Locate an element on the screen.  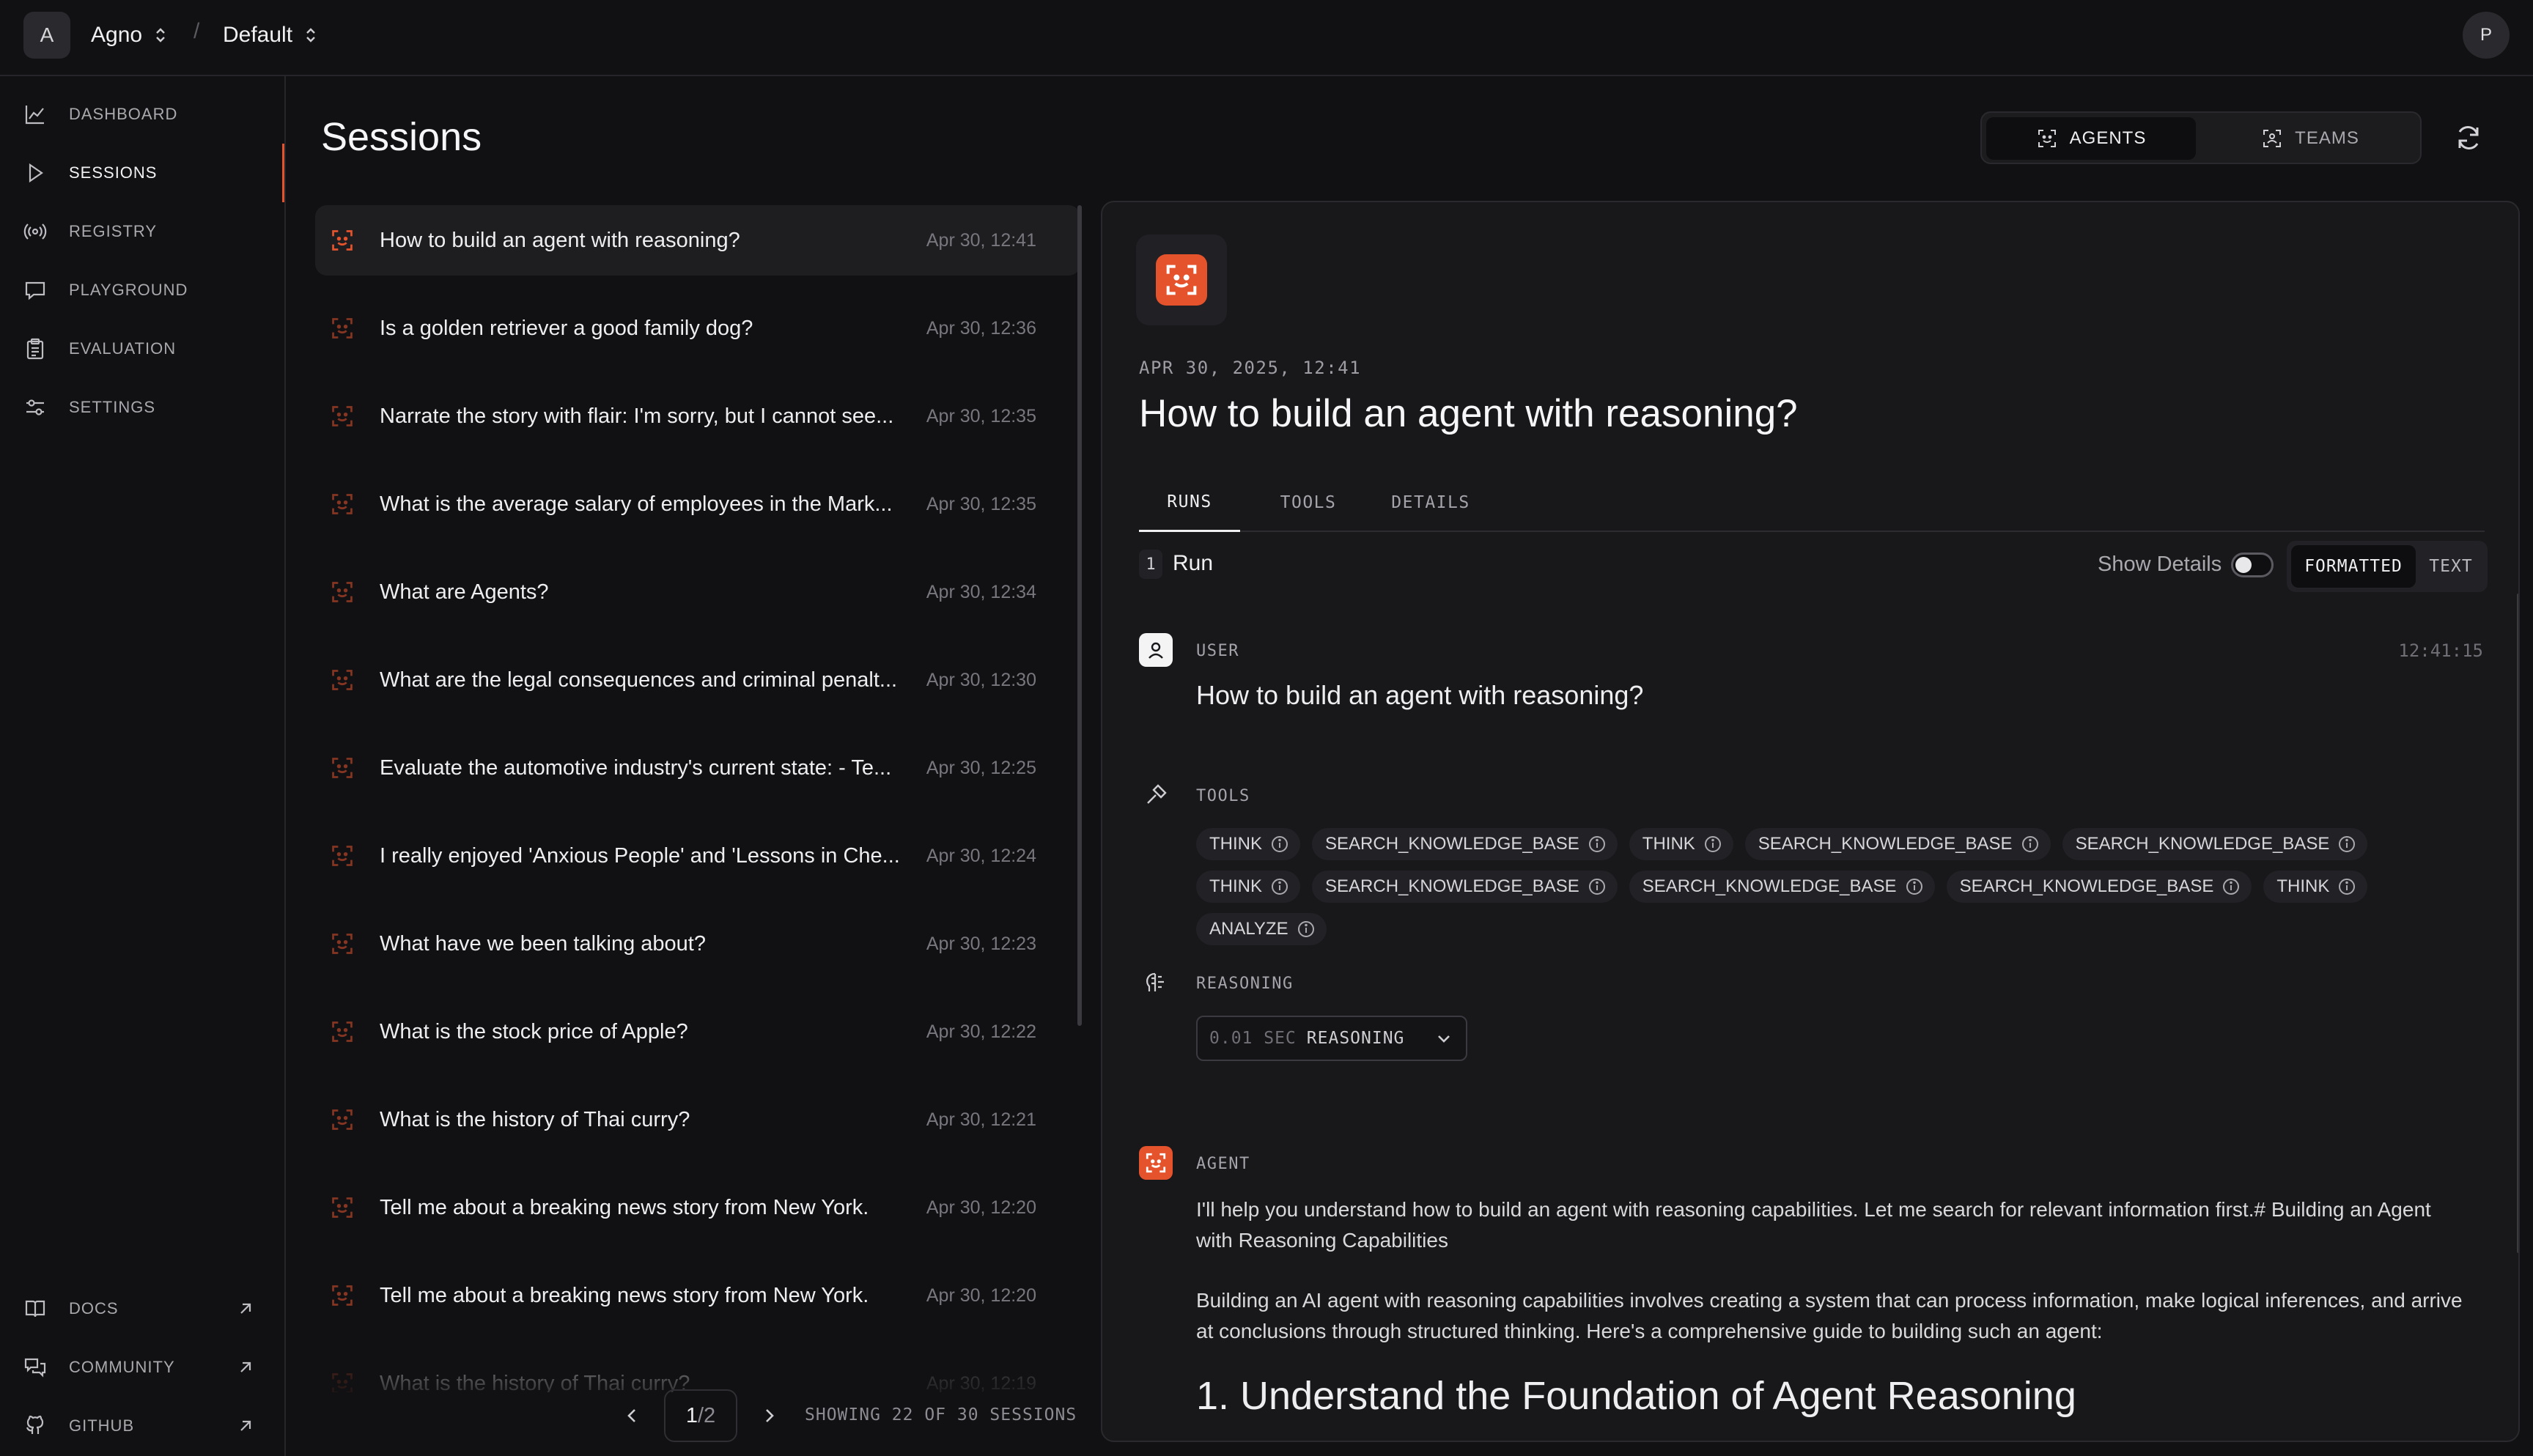
tab-tools: TOOLS is located at coordinates (1308, 503).